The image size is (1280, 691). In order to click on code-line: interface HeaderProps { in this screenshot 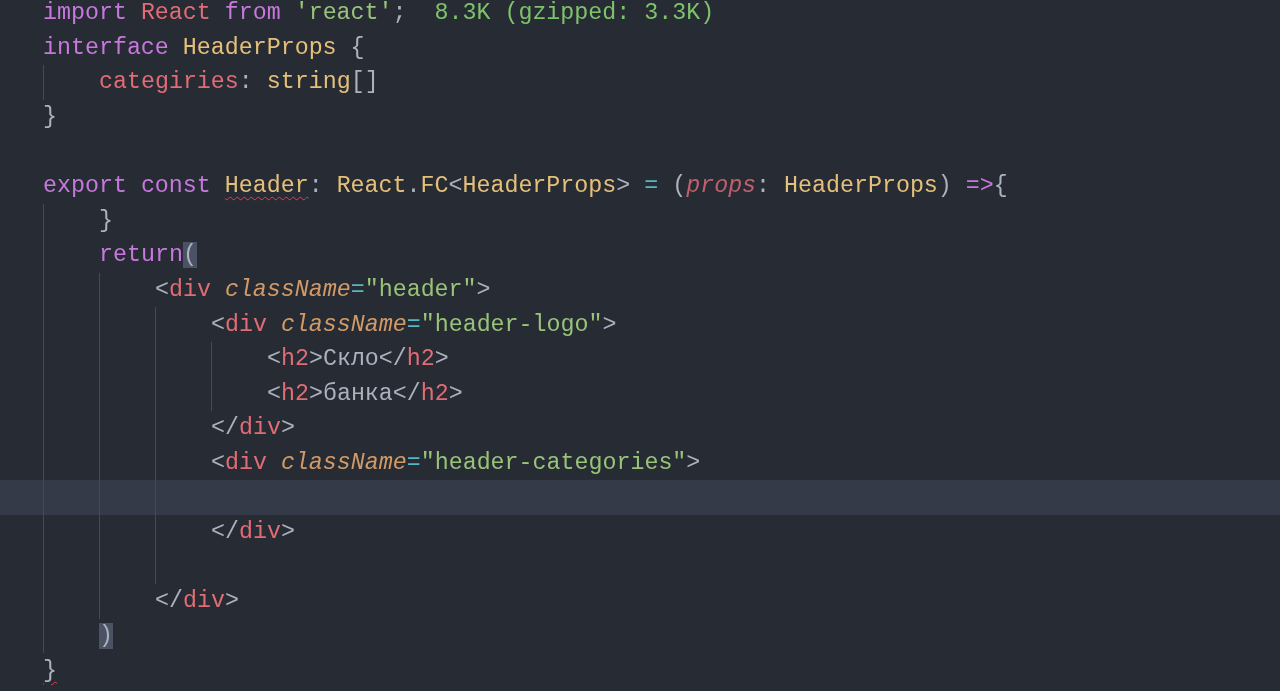, I will do `click(204, 48)`.